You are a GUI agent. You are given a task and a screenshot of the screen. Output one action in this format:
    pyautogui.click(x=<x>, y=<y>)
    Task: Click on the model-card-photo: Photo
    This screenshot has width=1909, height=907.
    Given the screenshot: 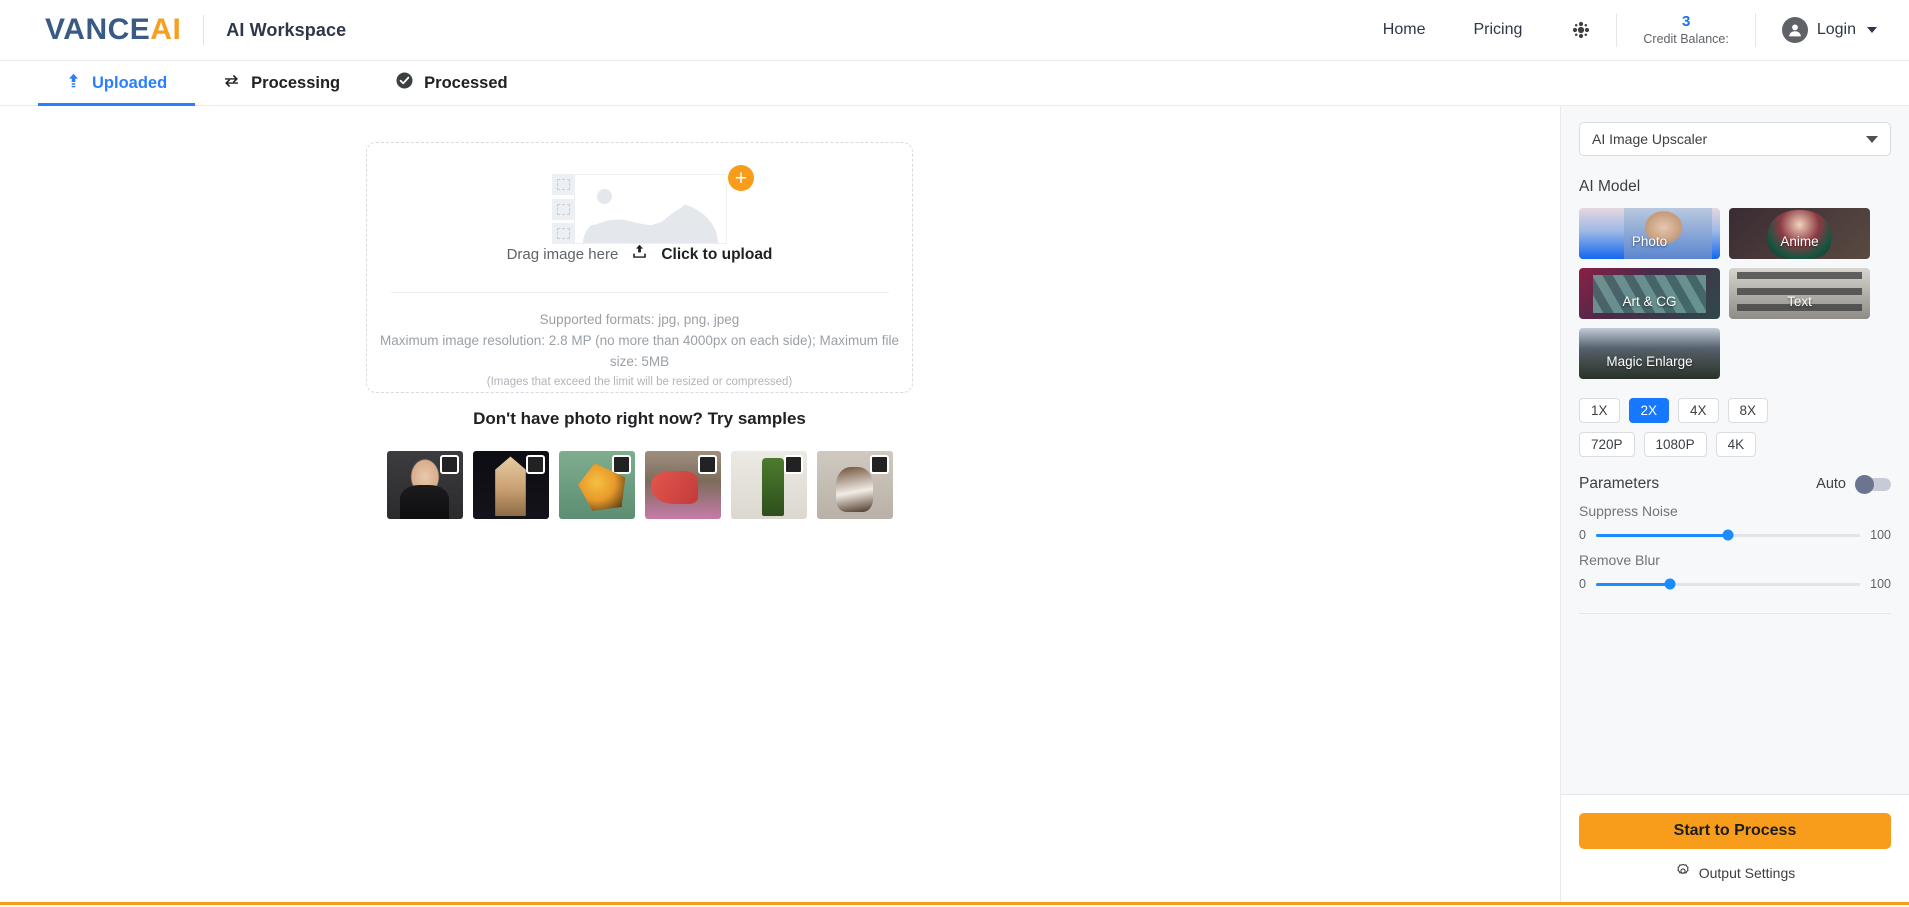 What is the action you would take?
    pyautogui.click(x=1649, y=233)
    